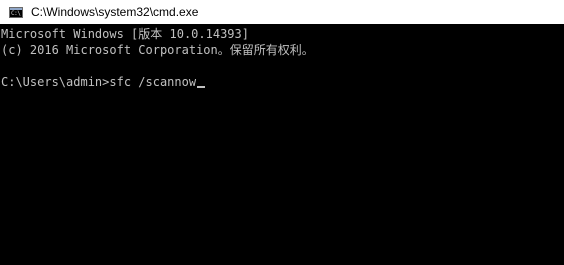  What do you see at coordinates (201, 87) in the screenshot?
I see `text-cursor` at bounding box center [201, 87].